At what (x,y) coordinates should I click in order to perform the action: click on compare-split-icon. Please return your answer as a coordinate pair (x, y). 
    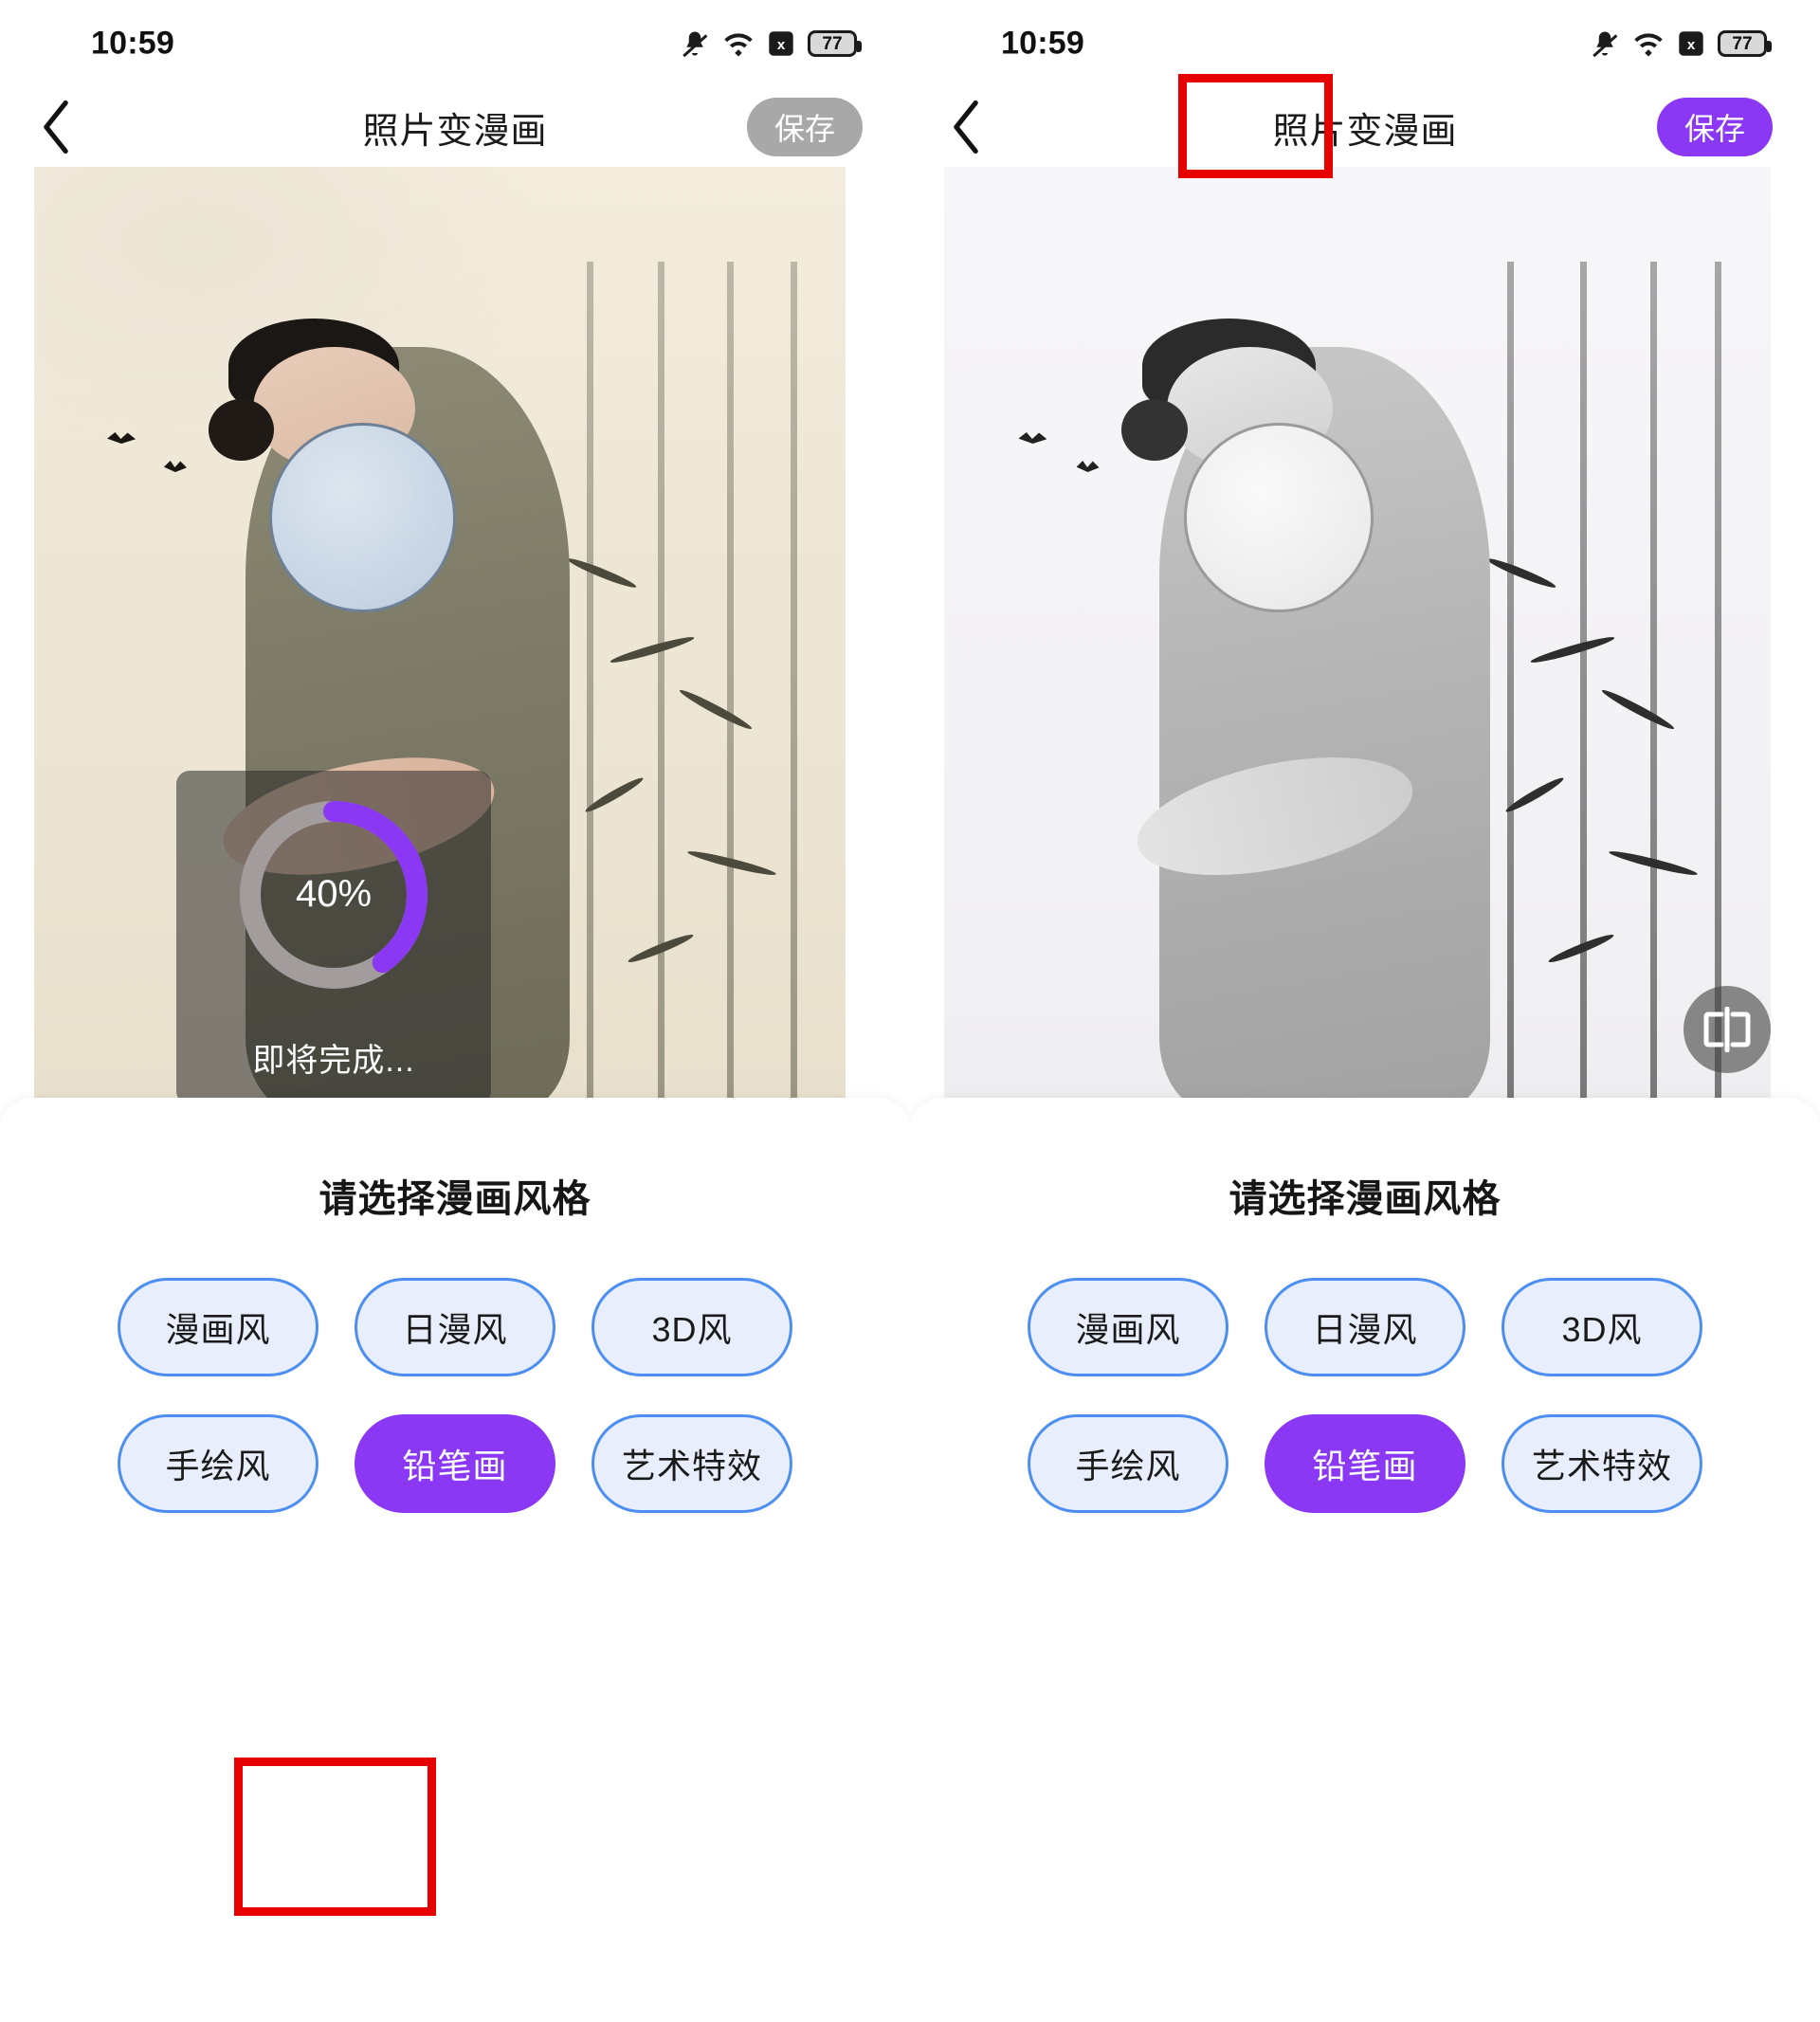
    Looking at the image, I should click on (1727, 1029).